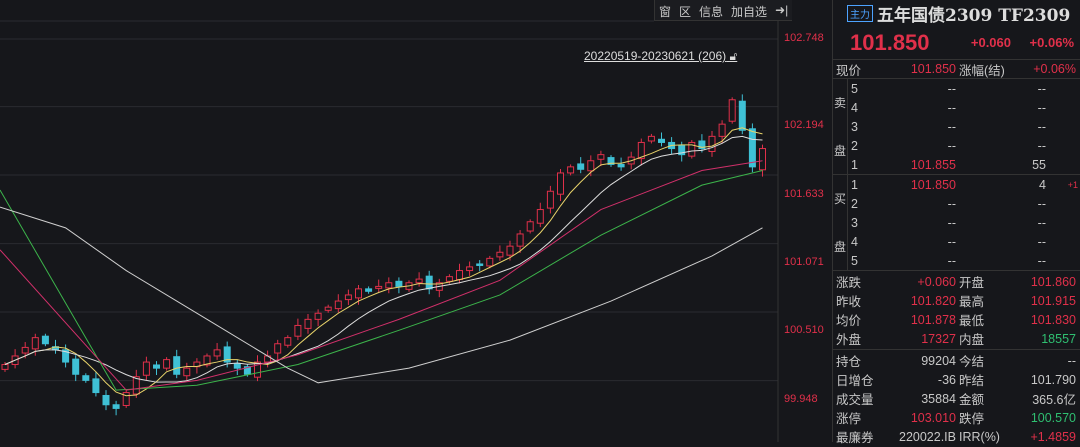 This screenshot has width=1080, height=447. I want to click on level: 1, so click(854, 164).